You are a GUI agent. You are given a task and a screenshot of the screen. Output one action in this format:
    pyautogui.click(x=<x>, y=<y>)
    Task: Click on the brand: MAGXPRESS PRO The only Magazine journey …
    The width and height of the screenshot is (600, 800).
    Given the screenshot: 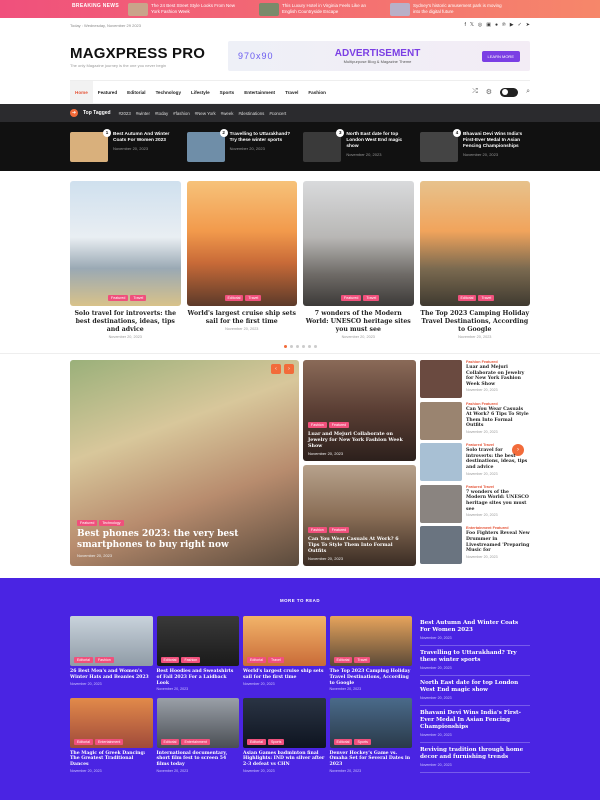 What is the action you would take?
    pyautogui.click(x=137, y=56)
    